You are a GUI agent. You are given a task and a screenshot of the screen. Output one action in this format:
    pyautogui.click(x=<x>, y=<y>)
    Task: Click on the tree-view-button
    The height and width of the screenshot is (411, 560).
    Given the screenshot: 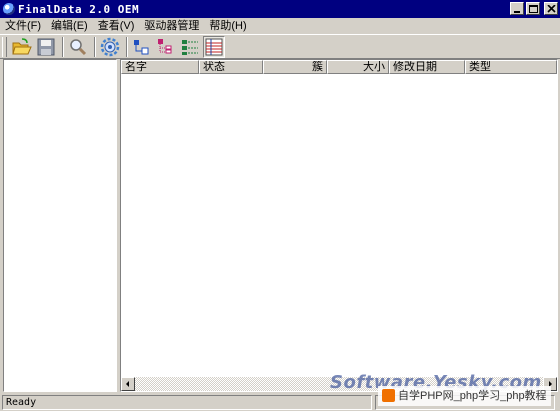 What is the action you would take?
    pyautogui.click(x=142, y=47)
    